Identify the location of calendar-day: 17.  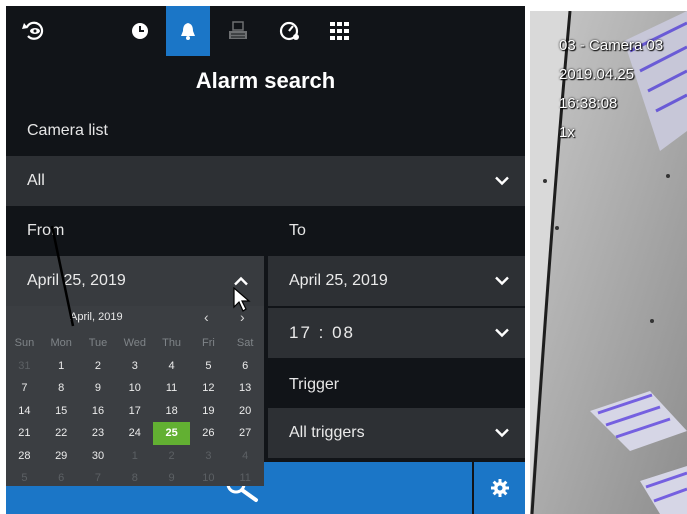
(134, 411).